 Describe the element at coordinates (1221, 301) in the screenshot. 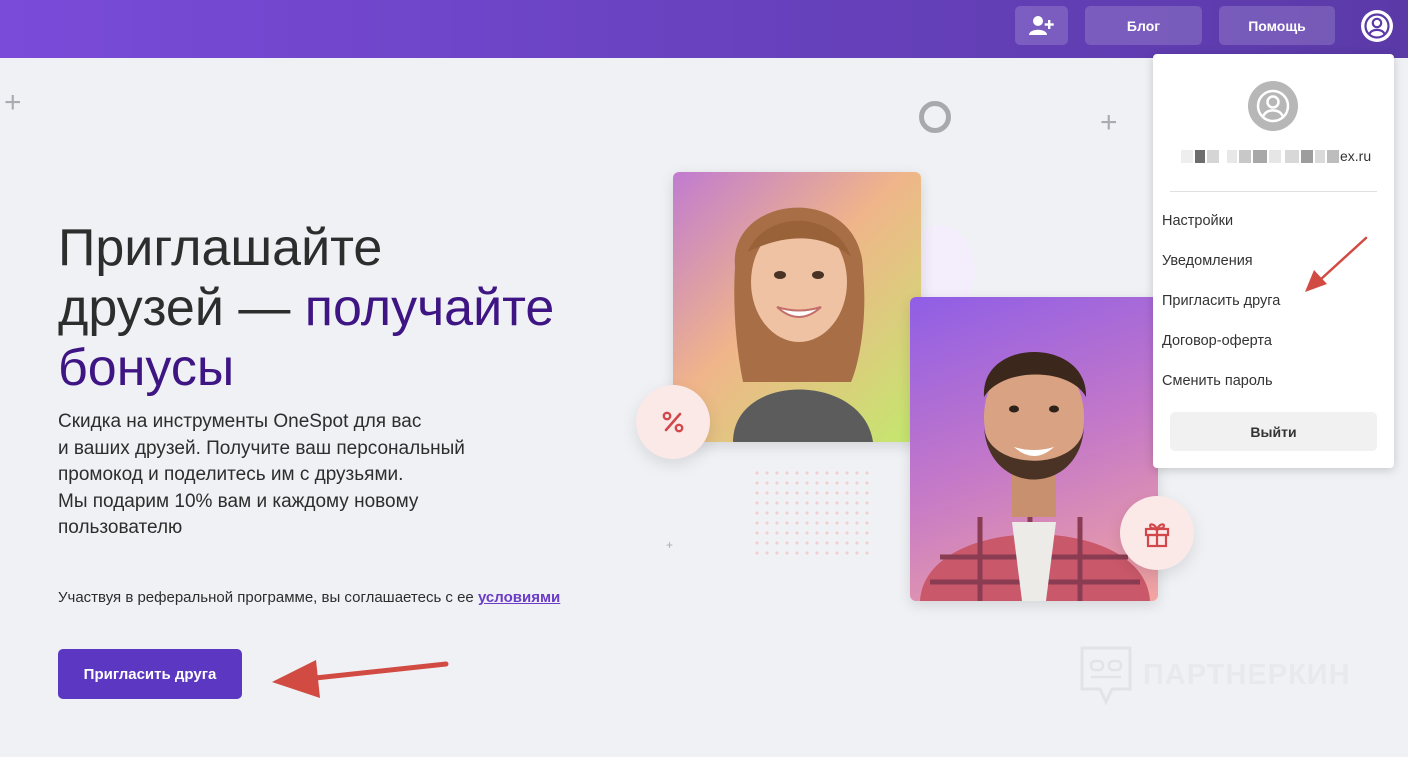

I see `menu-item-invite-friend: Пригласить друга` at that location.